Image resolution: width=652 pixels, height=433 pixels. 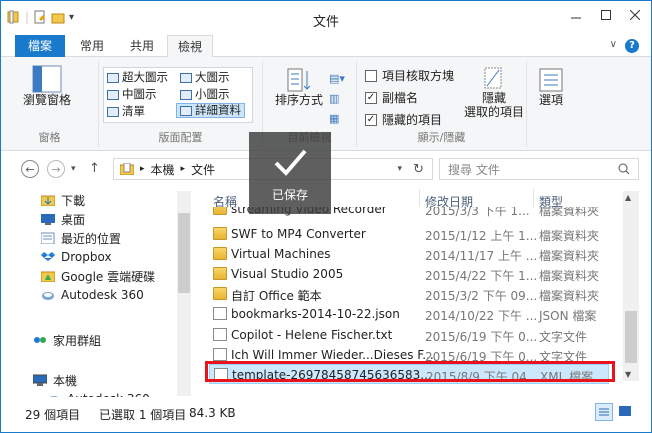 I want to click on item-checkboxes-checkbox, so click(x=371, y=75).